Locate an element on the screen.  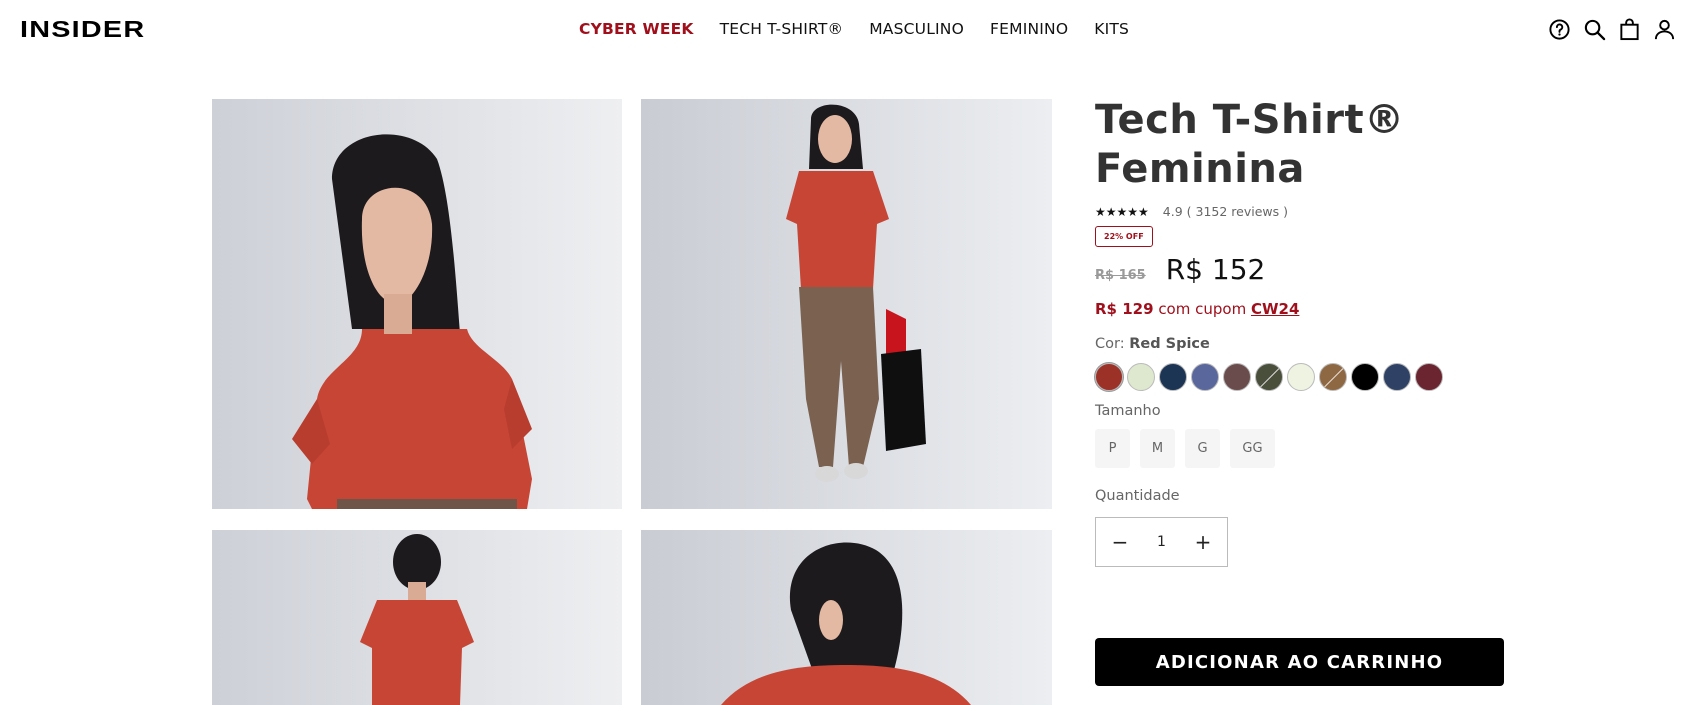
product-title-line1: Tech T-Shirt® is located at coordinates (1250, 120).